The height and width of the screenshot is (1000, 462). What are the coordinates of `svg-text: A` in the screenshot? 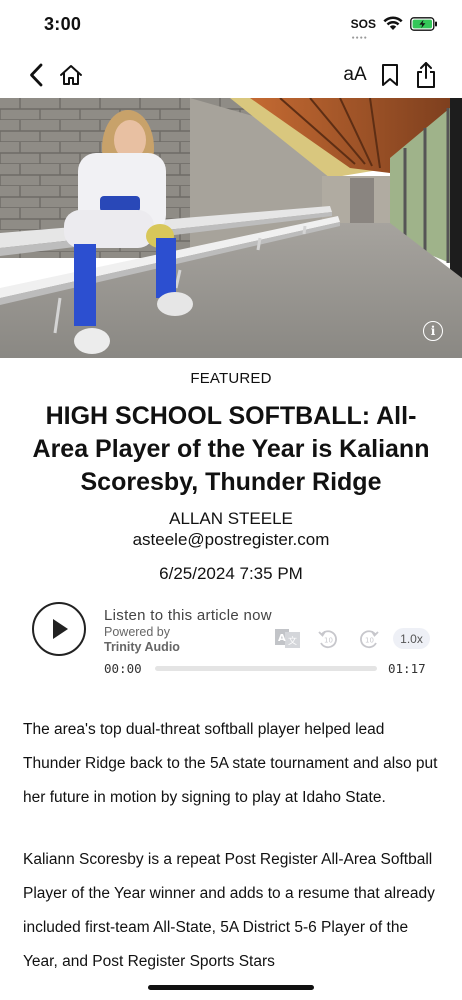 It's located at (282, 638).